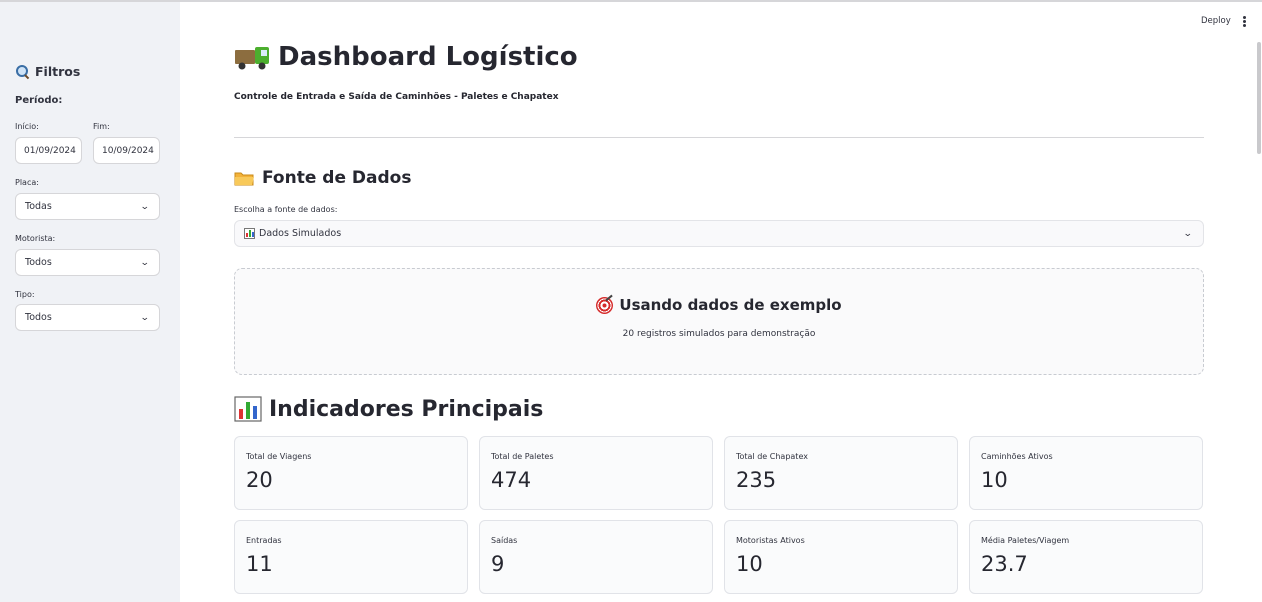 The width and height of the screenshot is (1262, 602). Describe the element at coordinates (719, 233) in the screenshot. I see `data-source-select: Dados Simulados ⌄` at that location.